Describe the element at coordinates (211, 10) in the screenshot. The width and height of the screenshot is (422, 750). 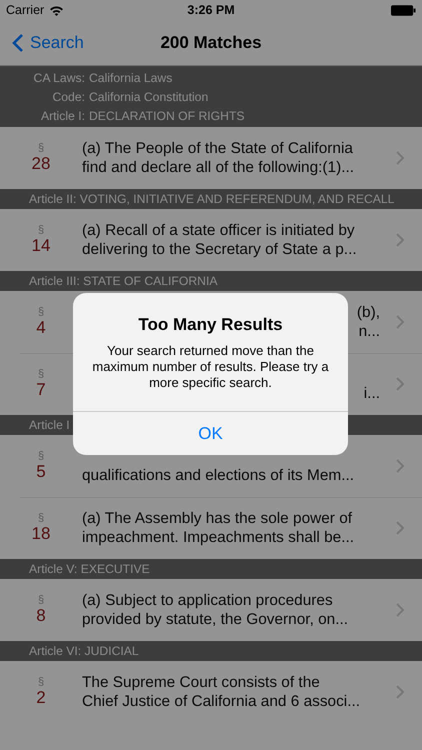
I see `clock: 3:26 PM` at that location.